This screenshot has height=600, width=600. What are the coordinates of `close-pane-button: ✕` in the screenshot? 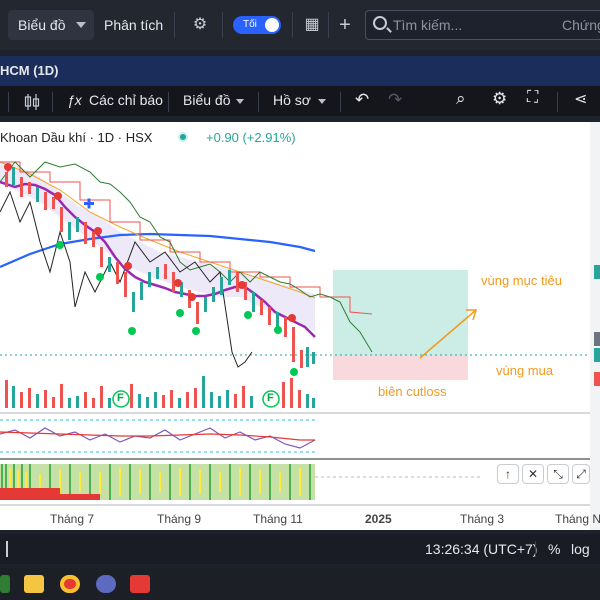 It's located at (533, 474).